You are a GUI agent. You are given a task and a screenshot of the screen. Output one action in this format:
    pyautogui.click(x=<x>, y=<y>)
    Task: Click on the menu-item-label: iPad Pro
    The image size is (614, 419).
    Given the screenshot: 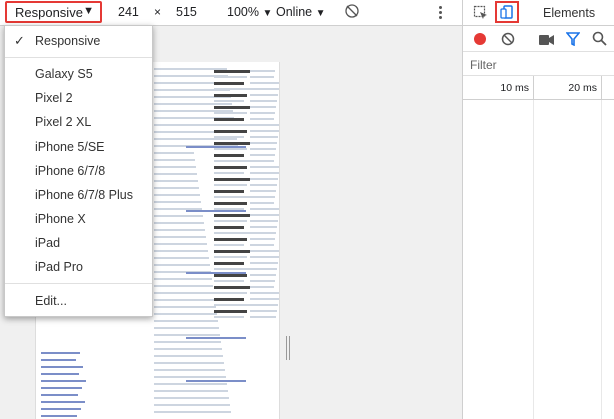 What is the action you would take?
    pyautogui.click(x=59, y=267)
    